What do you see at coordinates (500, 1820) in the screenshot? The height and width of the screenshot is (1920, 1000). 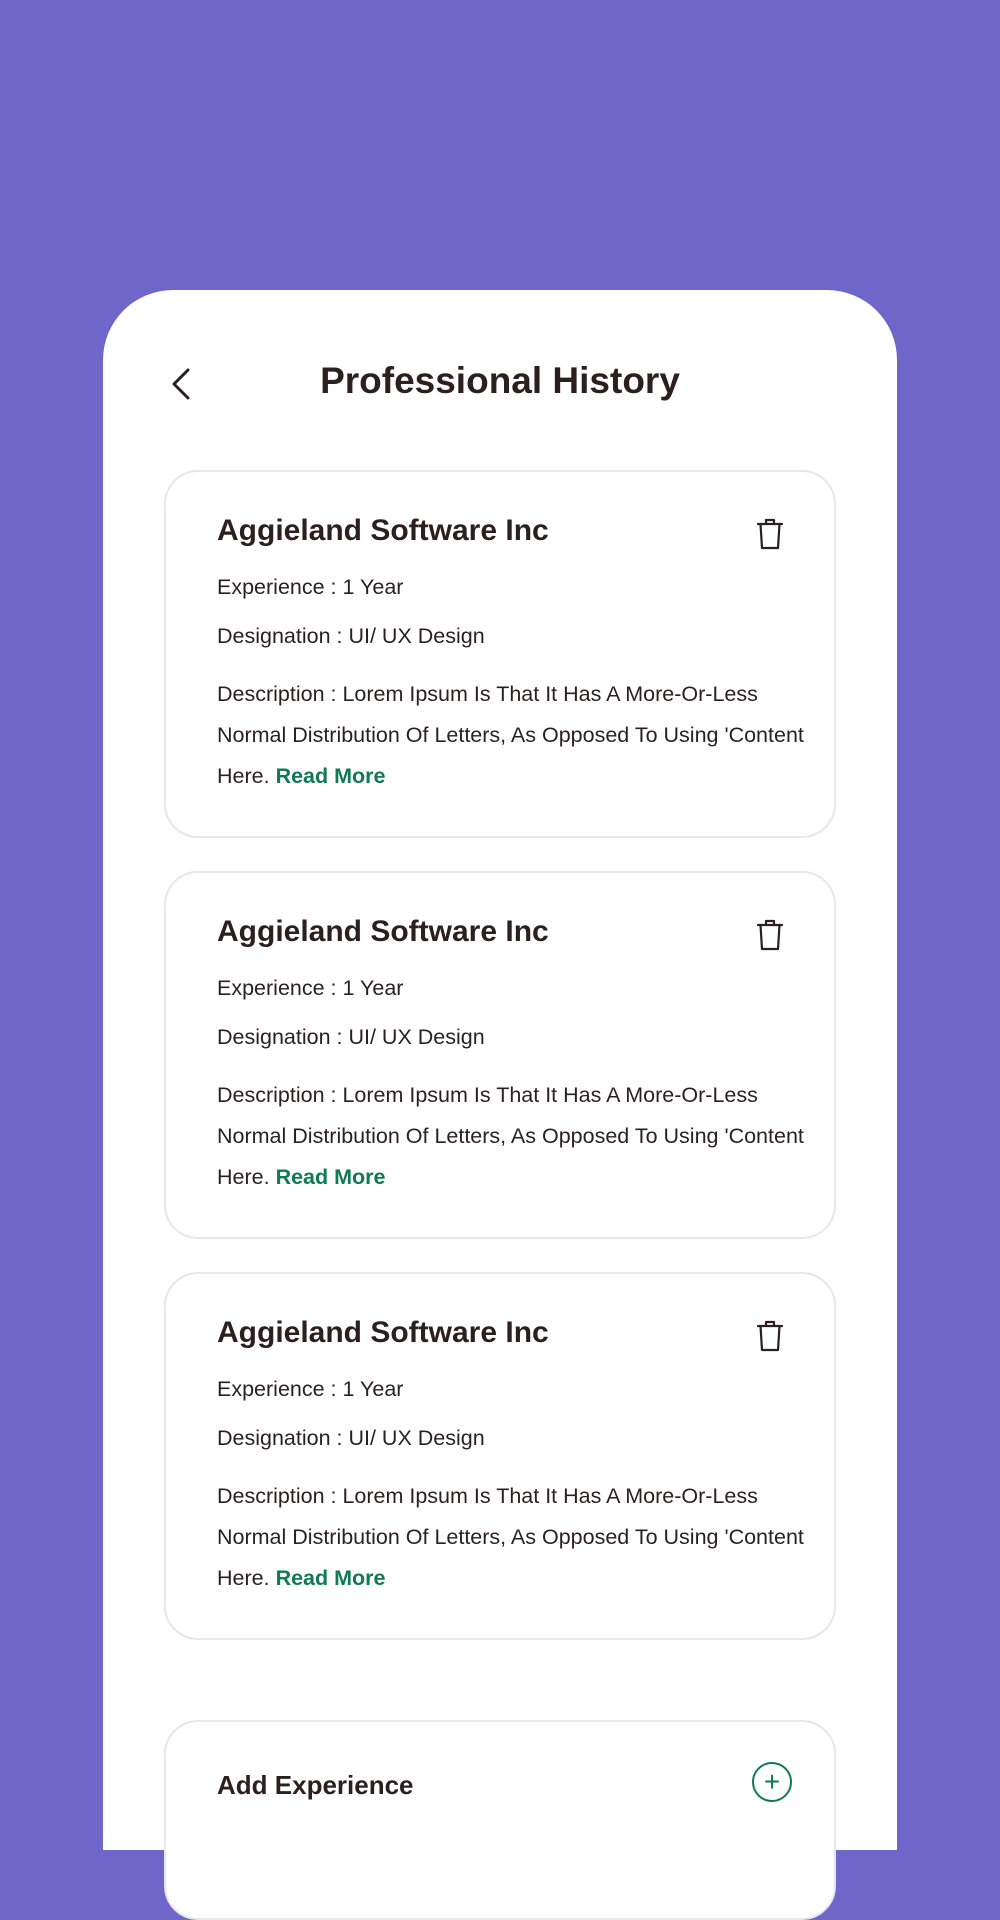 I see `add-experience-card: Add Experience +` at bounding box center [500, 1820].